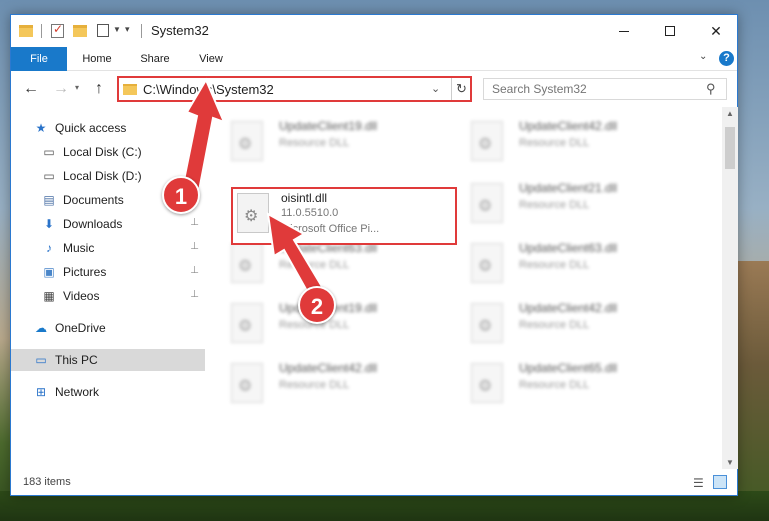  What do you see at coordinates (97, 59) in the screenshot?
I see `tab-home: Home` at bounding box center [97, 59].